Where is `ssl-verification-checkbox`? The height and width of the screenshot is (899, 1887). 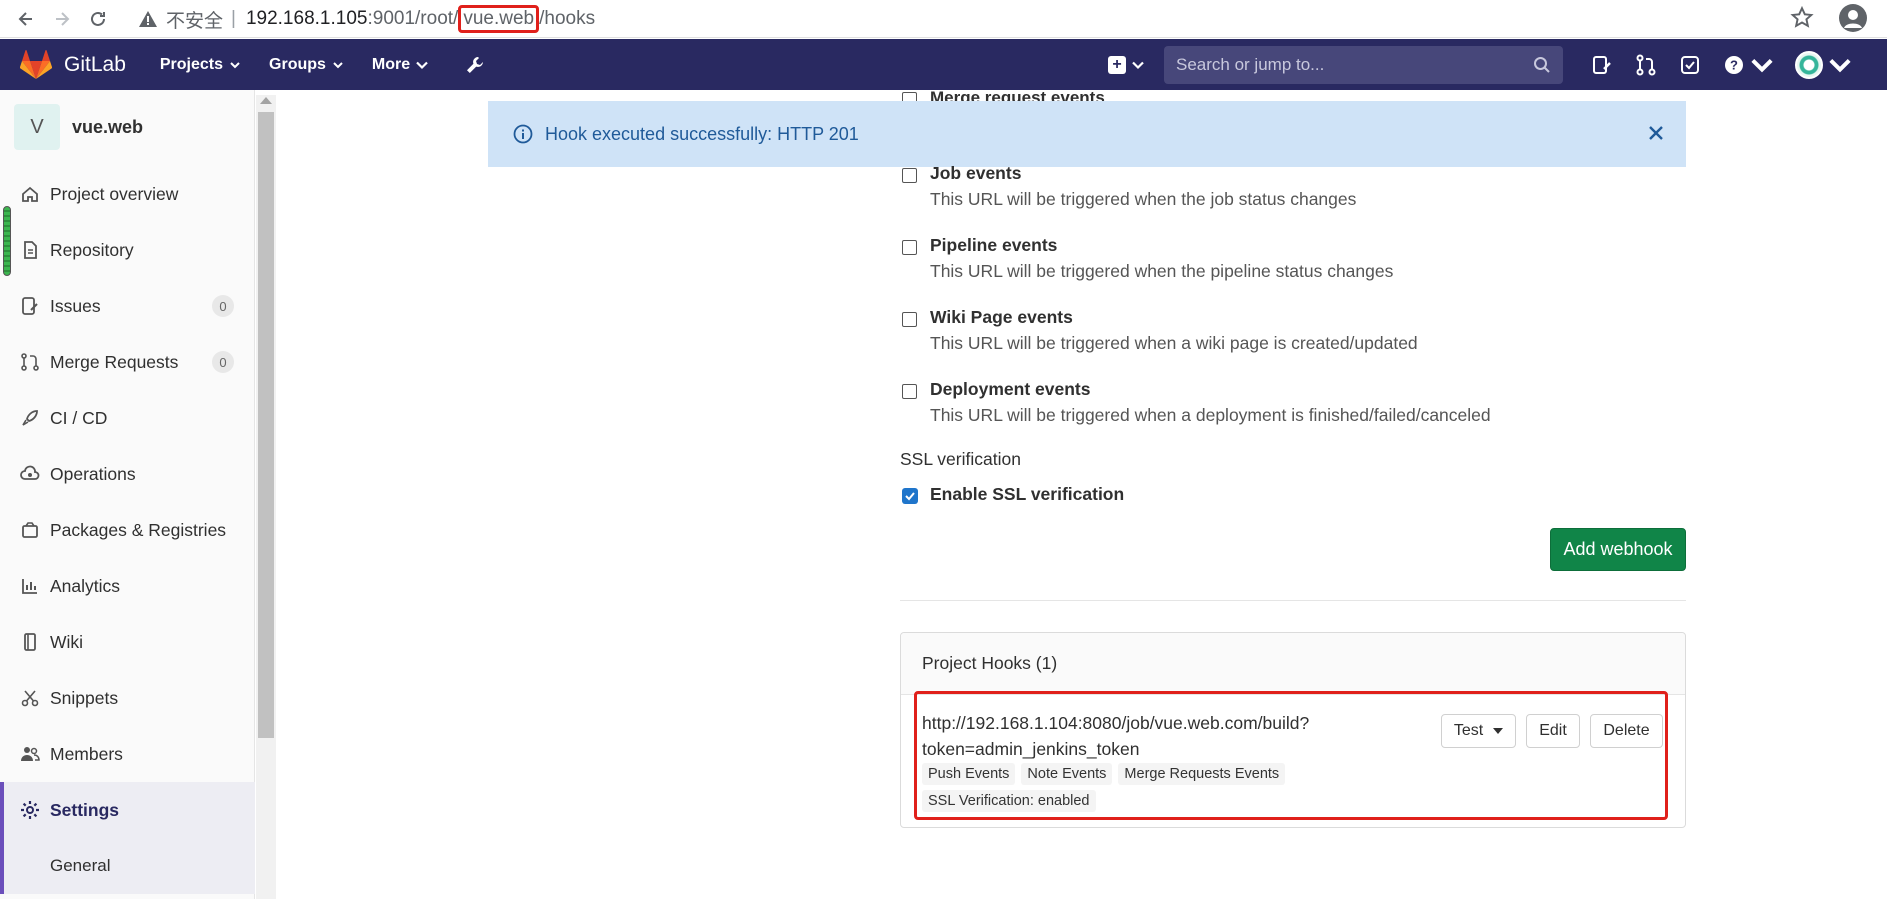
ssl-verification-checkbox is located at coordinates (910, 496).